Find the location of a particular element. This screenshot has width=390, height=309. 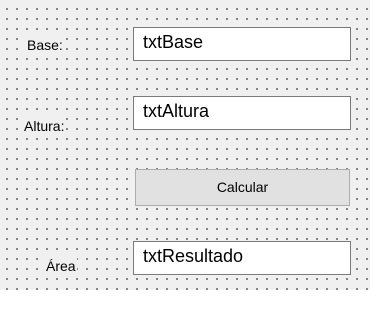

textbox-resultado: txtResultado is located at coordinates (242, 258).